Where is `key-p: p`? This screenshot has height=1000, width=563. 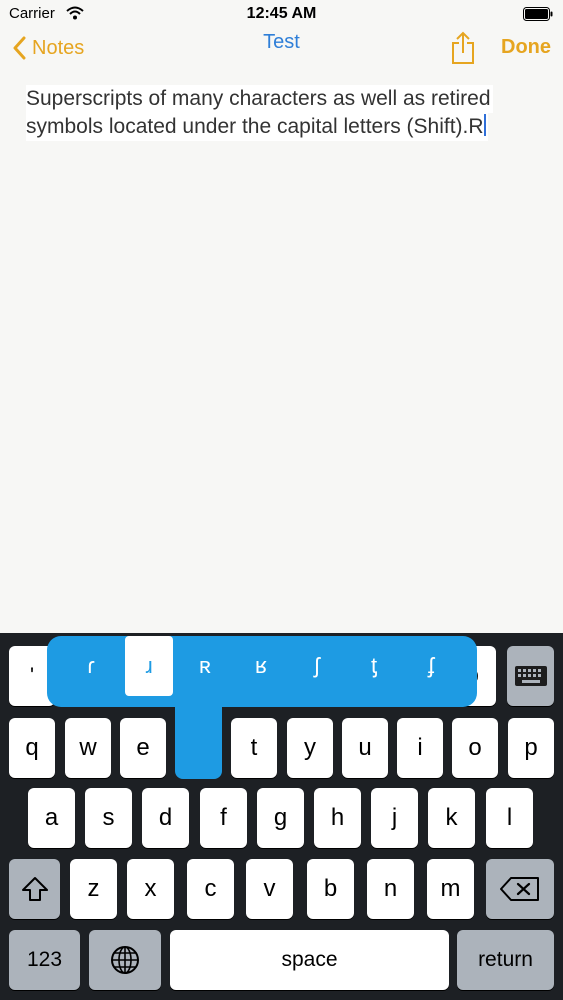
key-p: p is located at coordinates (531, 748).